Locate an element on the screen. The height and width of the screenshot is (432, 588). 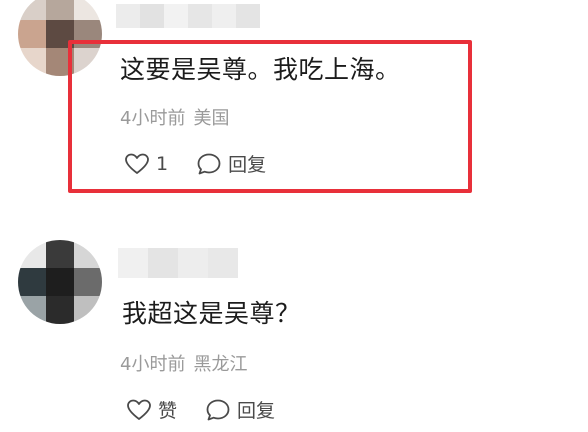
comment-text: 这要是吴尊。我吃上海。 is located at coordinates (260, 69).